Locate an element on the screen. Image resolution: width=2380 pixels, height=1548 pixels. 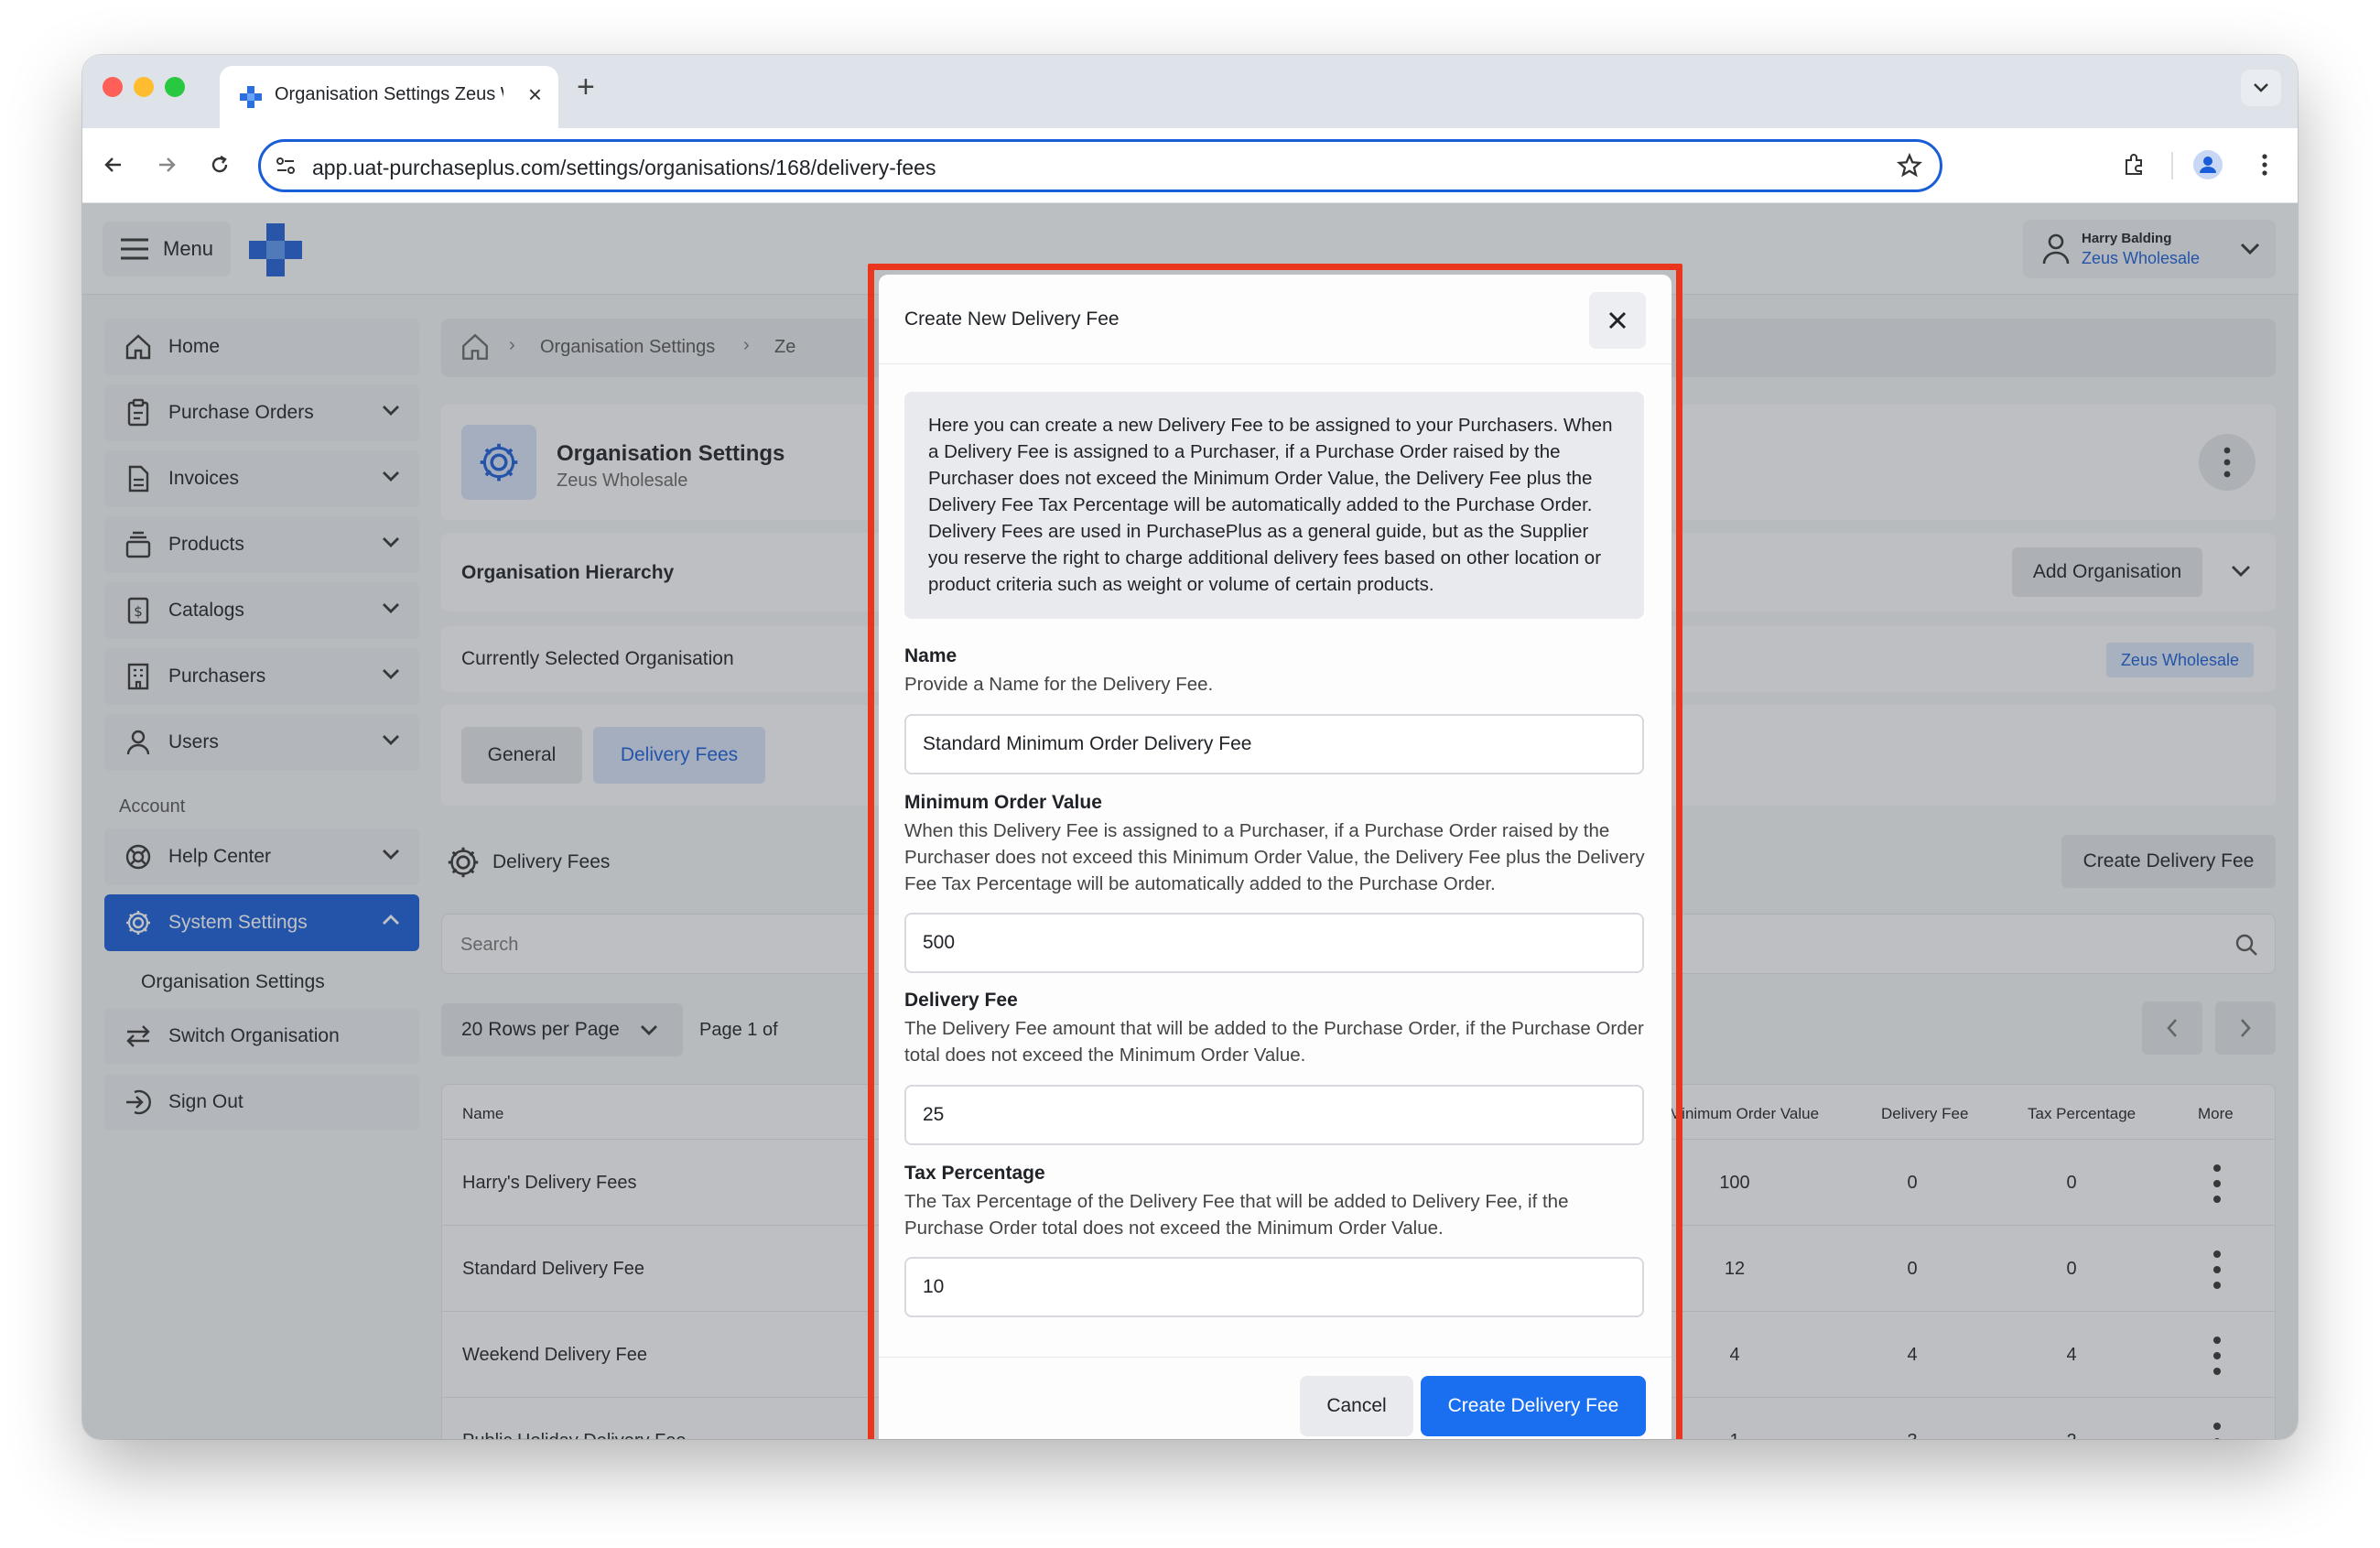
profile-avatar-icon is located at coordinates (2208, 164).